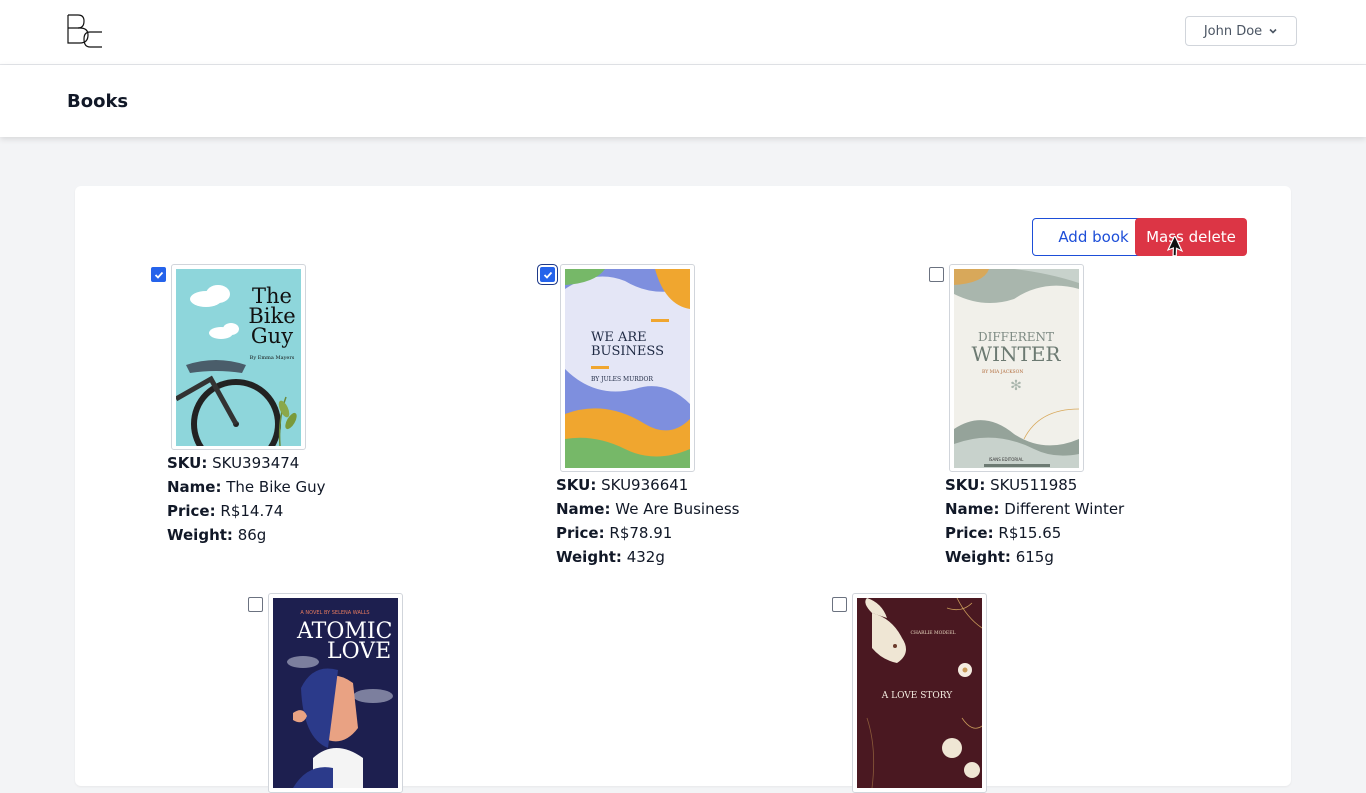 Image resolution: width=1366 pixels, height=793 pixels. I want to click on user-menu-button: John Doe, so click(1241, 31).